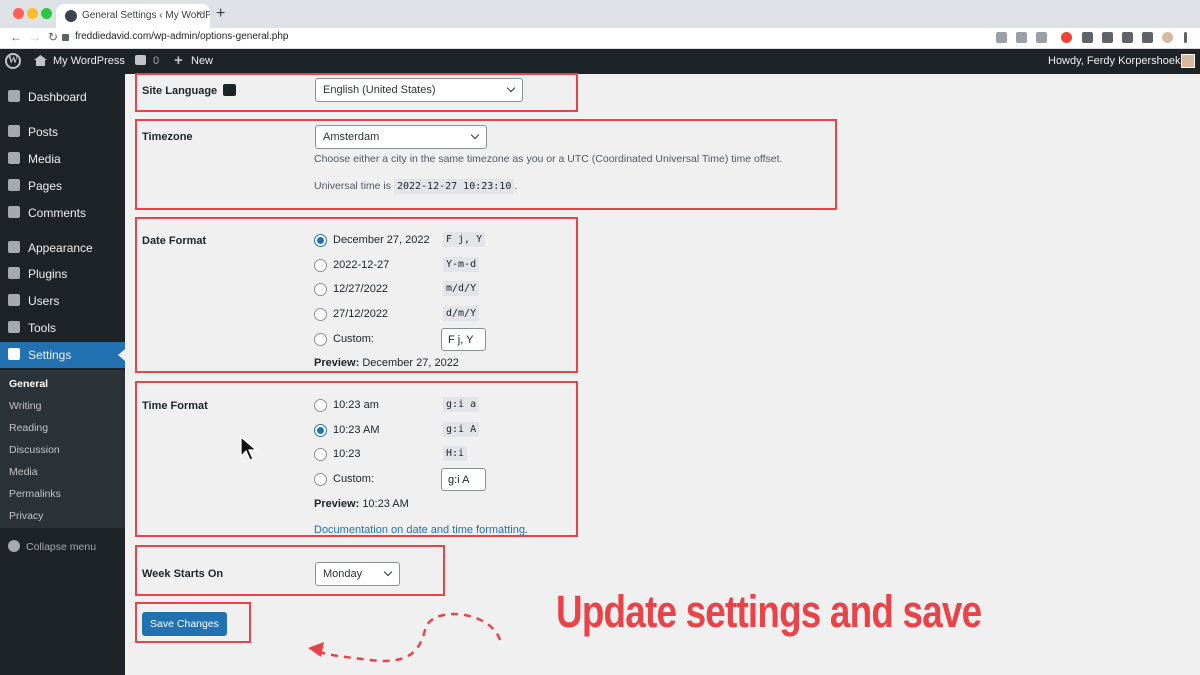 The image size is (1200, 675). I want to click on extension-icon, so click(1107, 37).